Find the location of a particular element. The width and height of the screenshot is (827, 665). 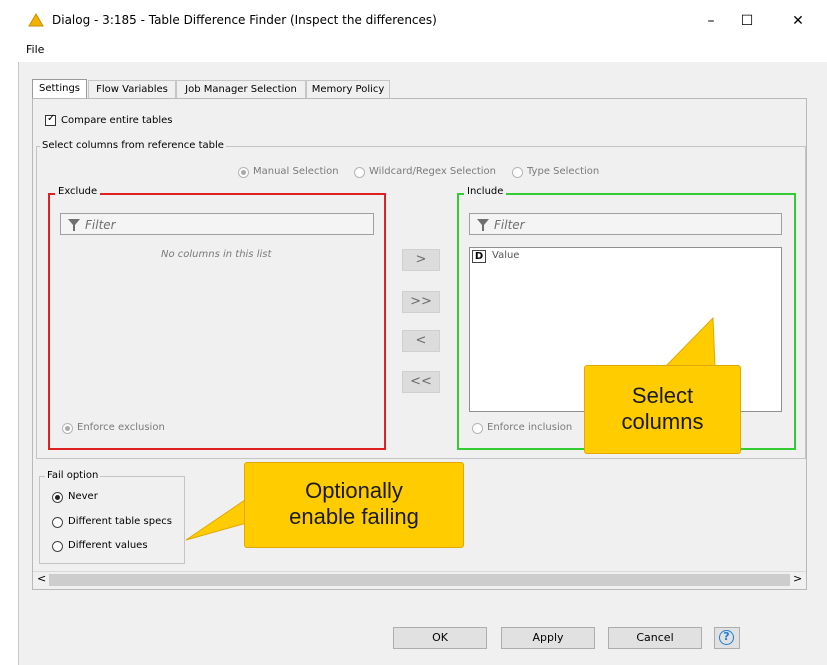

failing-callout: Optionally enable failing is located at coordinates (354, 505).